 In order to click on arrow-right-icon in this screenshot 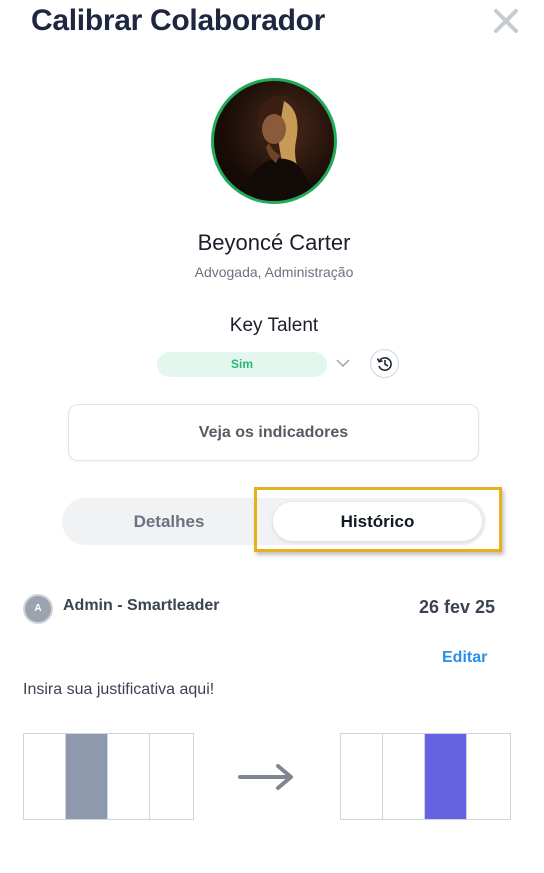, I will do `click(265, 777)`.